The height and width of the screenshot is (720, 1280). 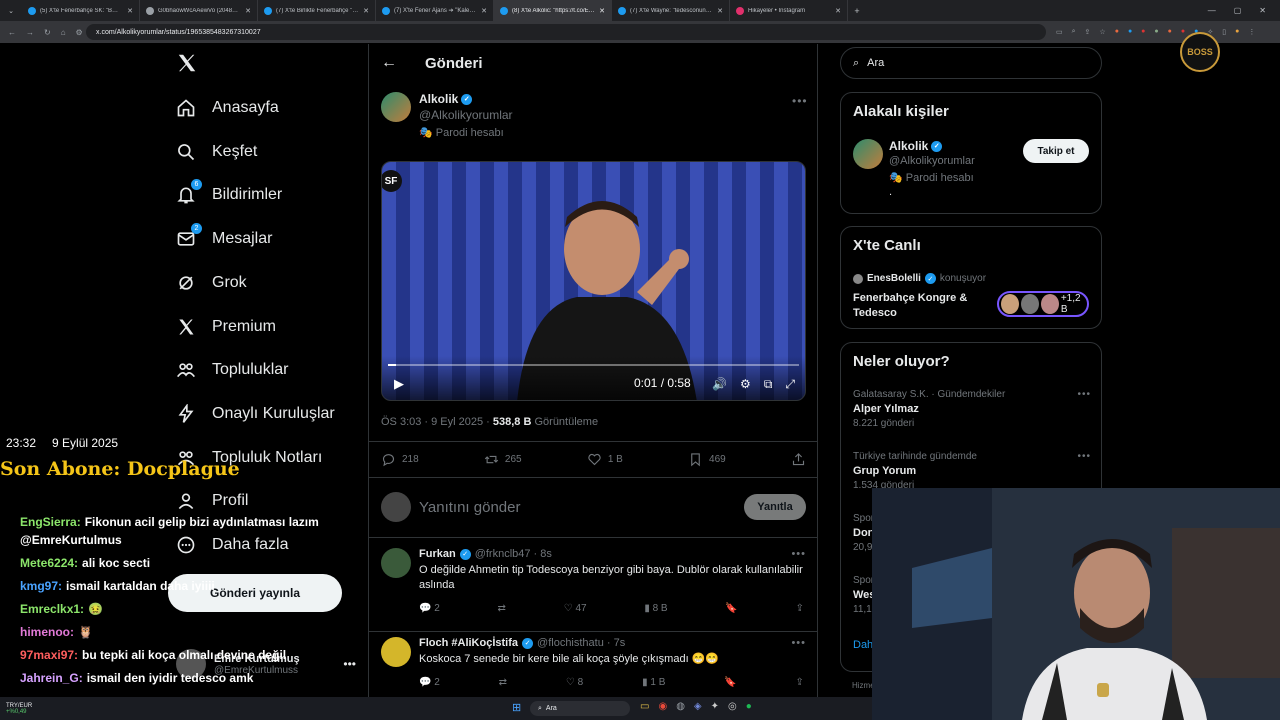 What do you see at coordinates (81, 10) in the screenshot?
I see `browser-tab: (5) X'te Fenerbahçe SK: "B… ✕` at bounding box center [81, 10].